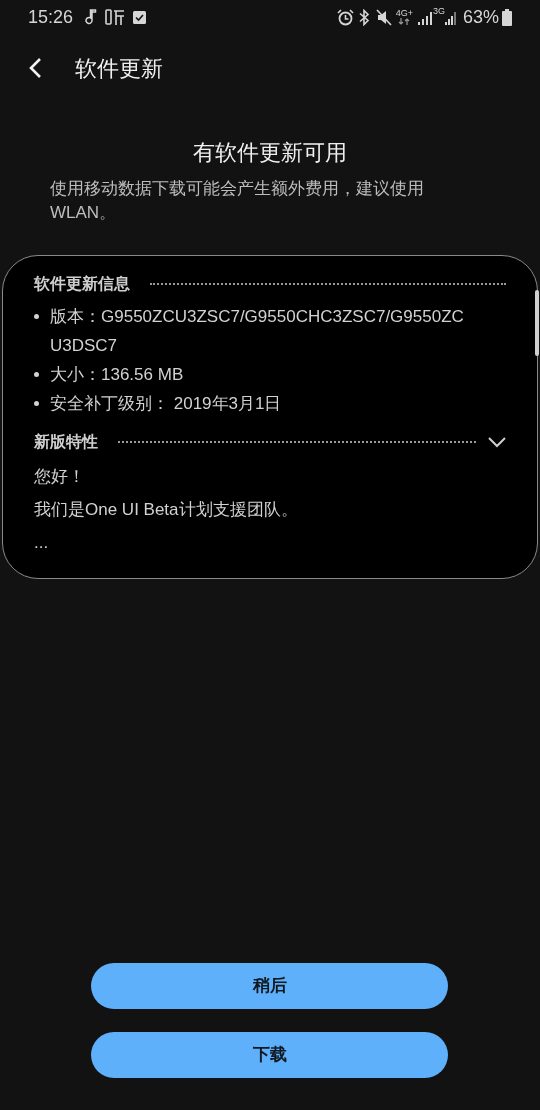 The image size is (540, 1110). Describe the element at coordinates (383, 17) in the screenshot. I see `mute-icon` at that location.